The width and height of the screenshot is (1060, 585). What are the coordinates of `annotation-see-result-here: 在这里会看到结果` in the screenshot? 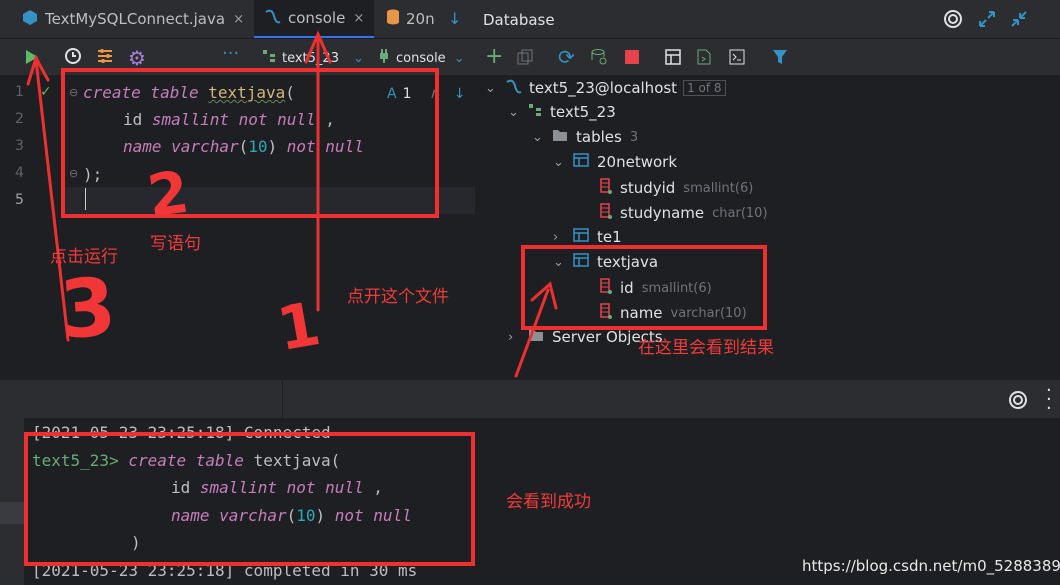 It's located at (706, 348).